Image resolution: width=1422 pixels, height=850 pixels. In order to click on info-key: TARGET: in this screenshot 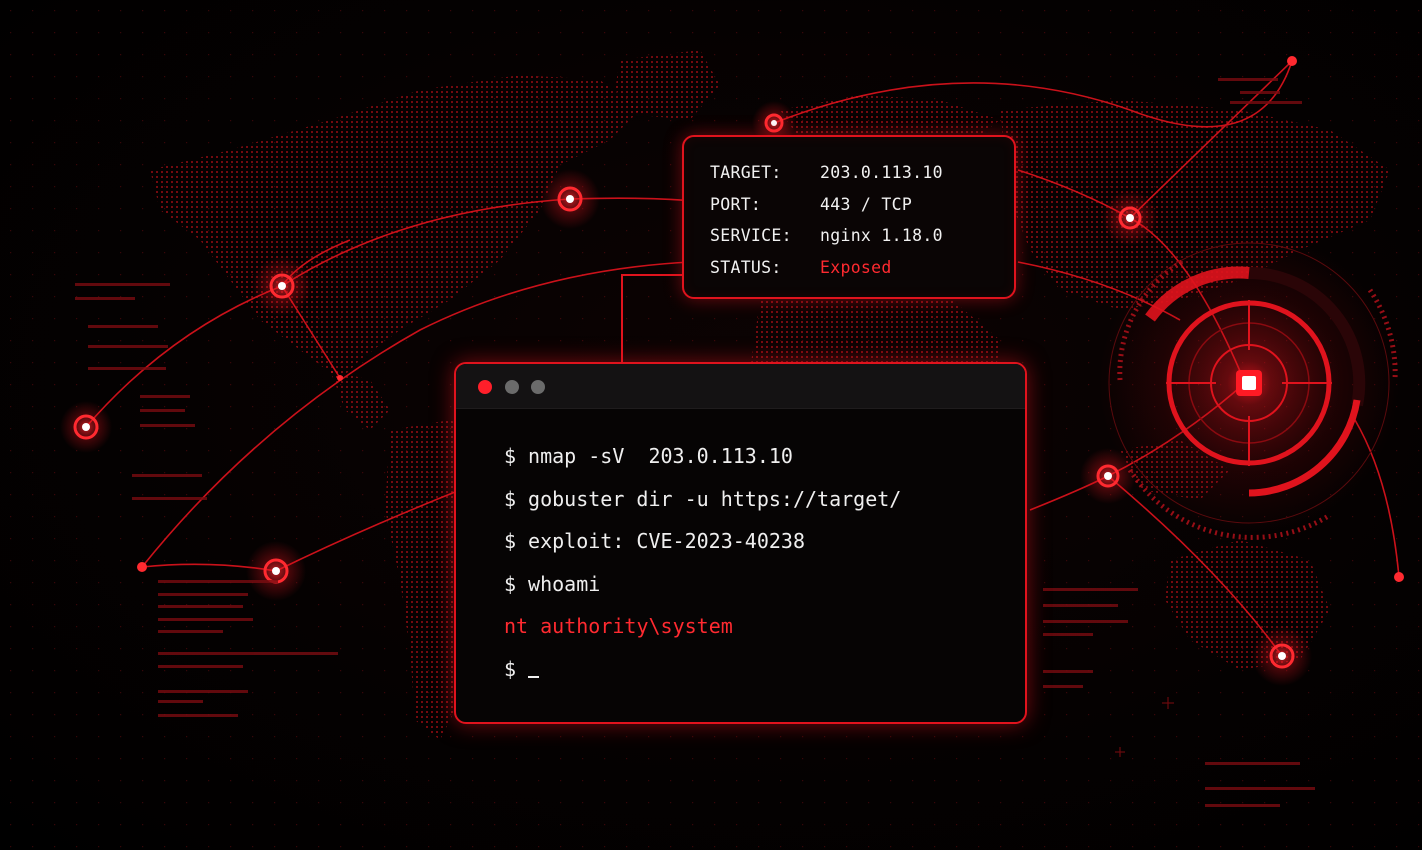, I will do `click(746, 173)`.